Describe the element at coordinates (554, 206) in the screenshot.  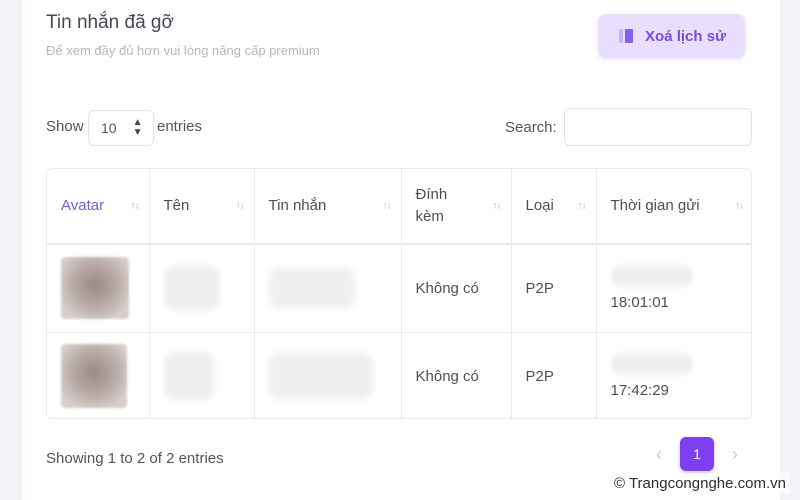
I see `column-header-type: Loại ↑↓` at that location.